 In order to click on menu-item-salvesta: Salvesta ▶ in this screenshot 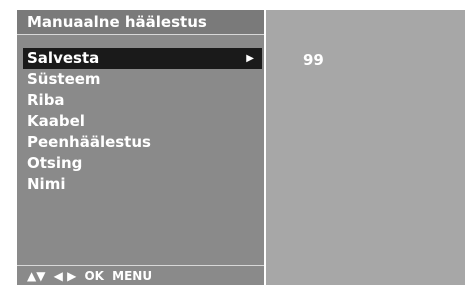, I will do `click(142, 58)`.